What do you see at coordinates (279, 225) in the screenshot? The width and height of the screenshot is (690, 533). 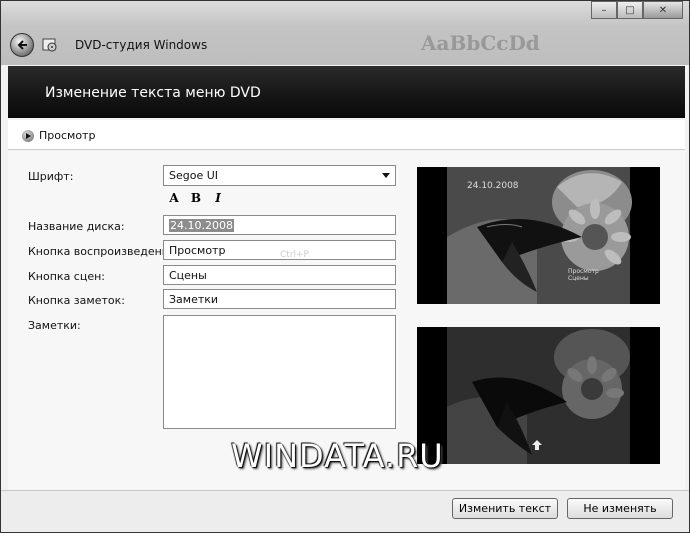 I see `disc-title-input: 24.10.2008` at bounding box center [279, 225].